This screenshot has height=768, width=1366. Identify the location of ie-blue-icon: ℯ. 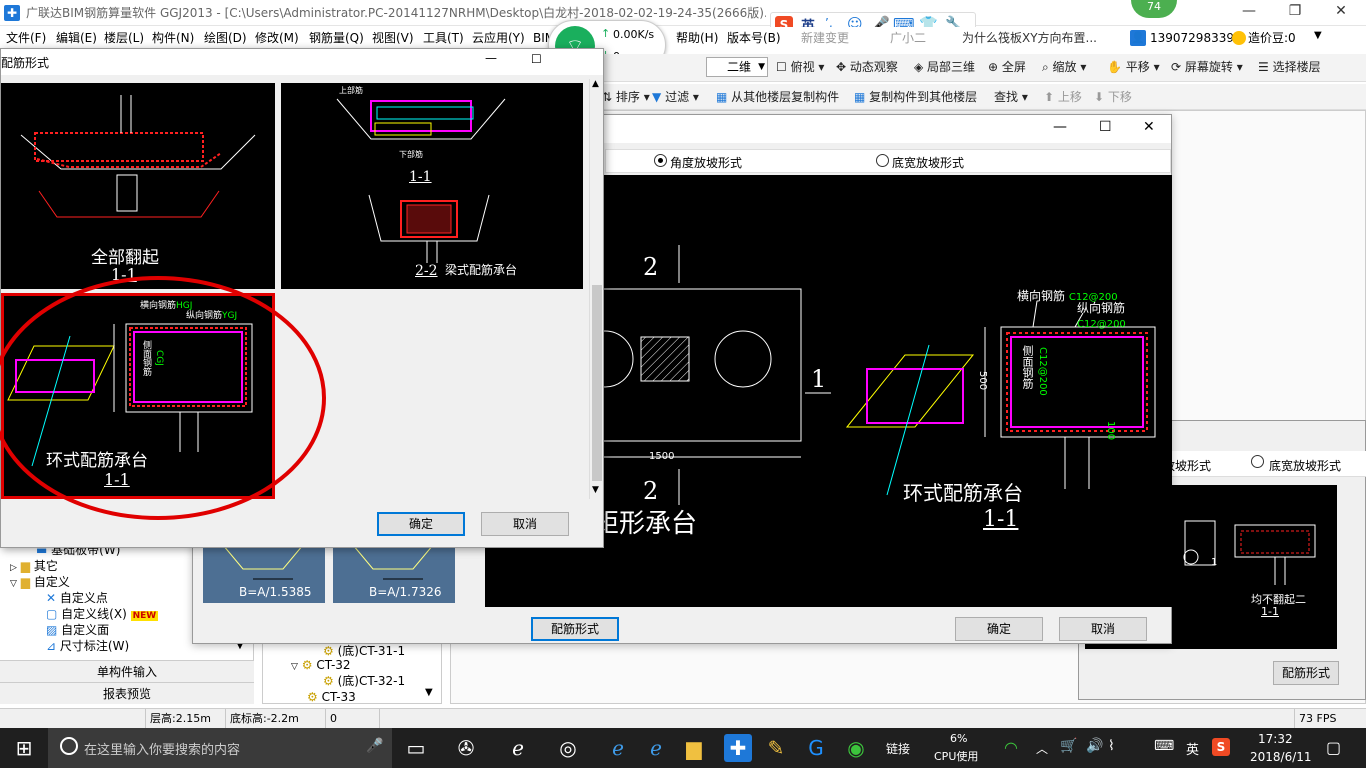
(656, 748).